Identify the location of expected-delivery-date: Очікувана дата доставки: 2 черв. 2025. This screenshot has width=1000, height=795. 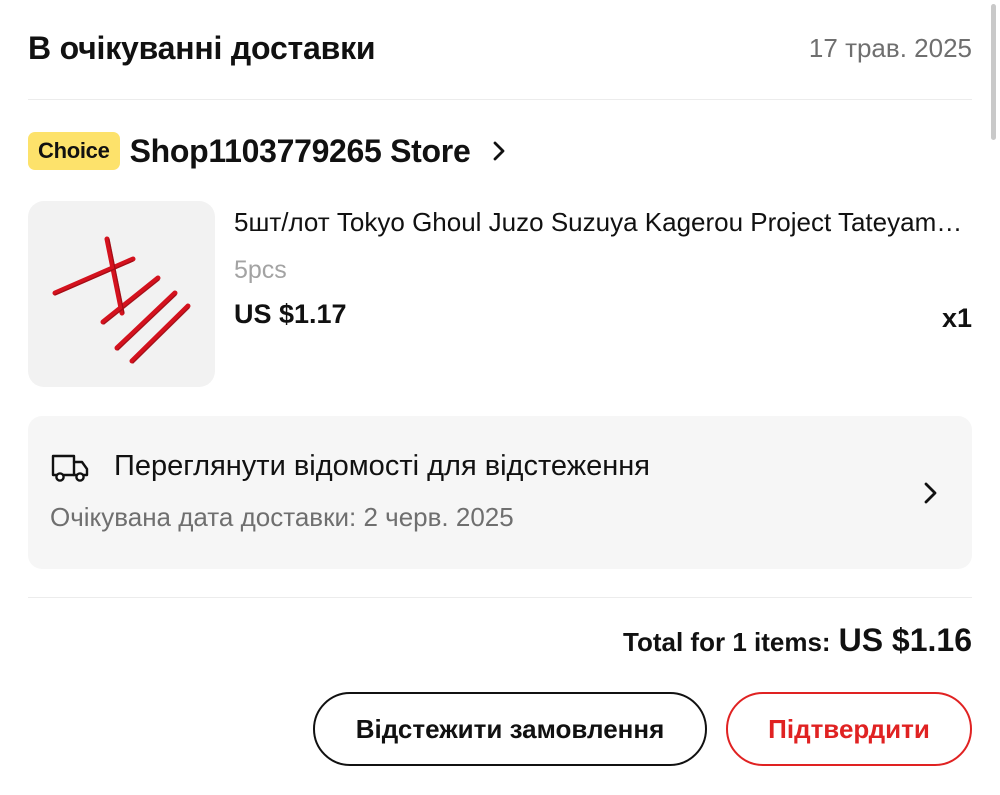
(282, 517).